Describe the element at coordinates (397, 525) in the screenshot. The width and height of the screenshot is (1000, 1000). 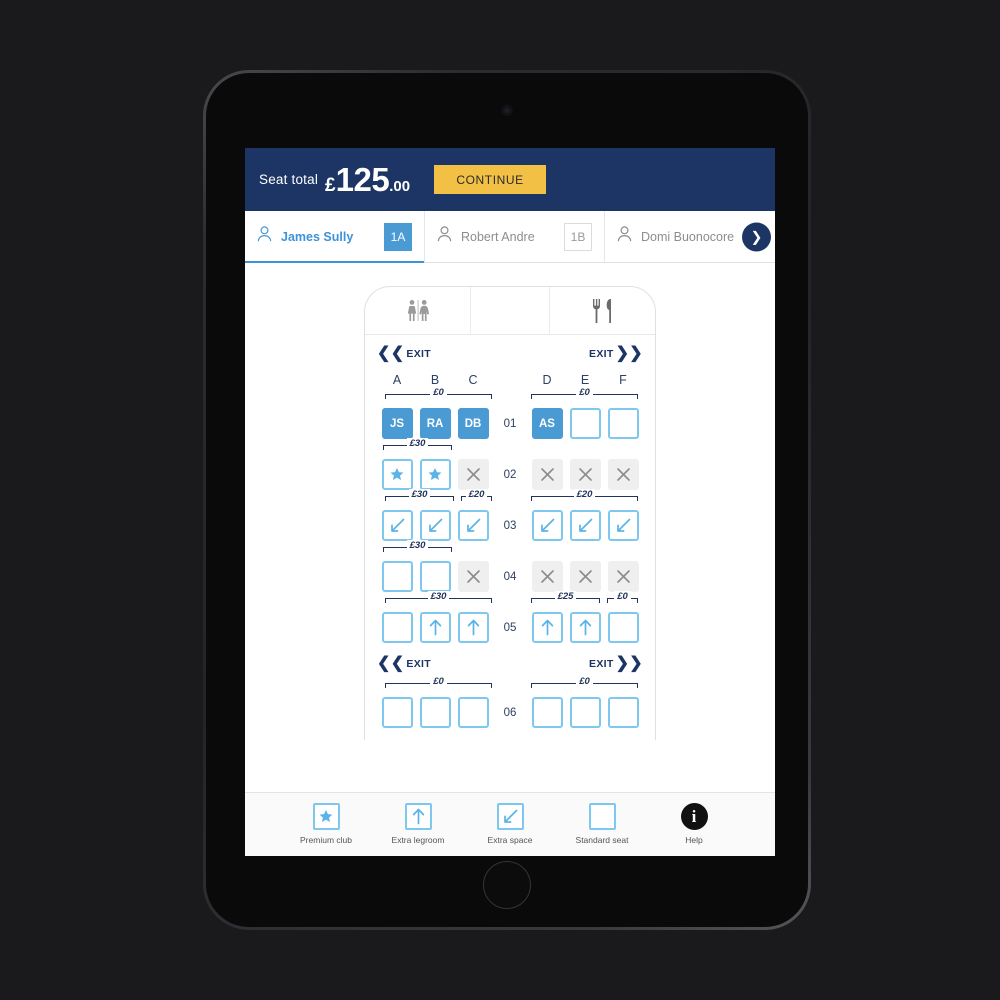
I see `seat-03A` at that location.